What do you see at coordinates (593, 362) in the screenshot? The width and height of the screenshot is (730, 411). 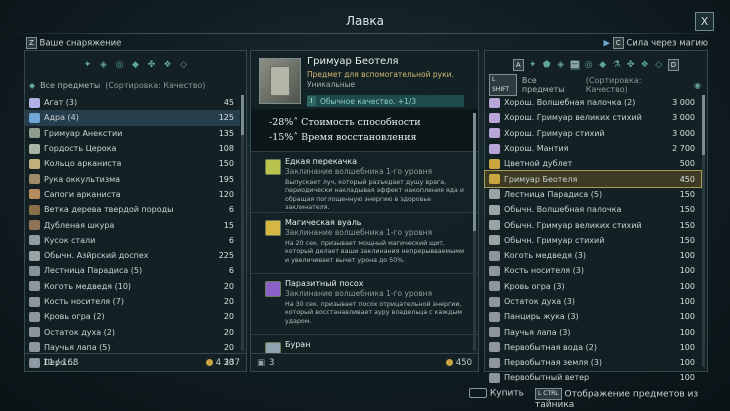 I see `list-item: Первобытная земля (3) 100` at bounding box center [593, 362].